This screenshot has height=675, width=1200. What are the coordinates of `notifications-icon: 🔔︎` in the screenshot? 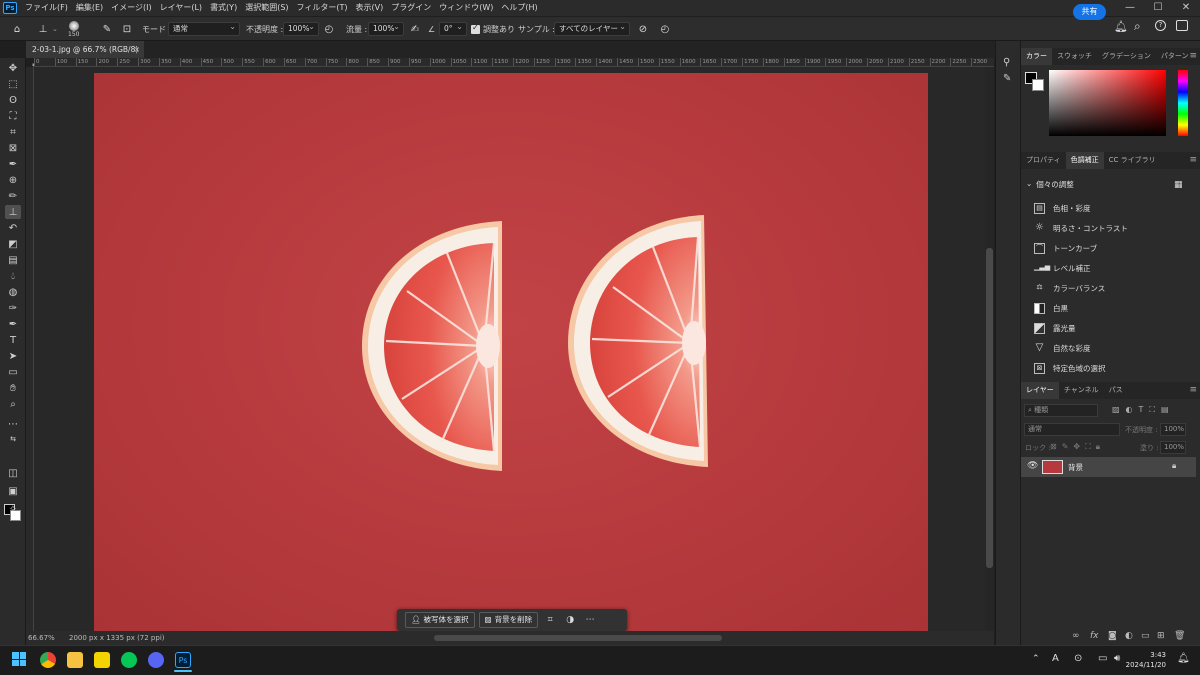 It's located at (1121, 26).